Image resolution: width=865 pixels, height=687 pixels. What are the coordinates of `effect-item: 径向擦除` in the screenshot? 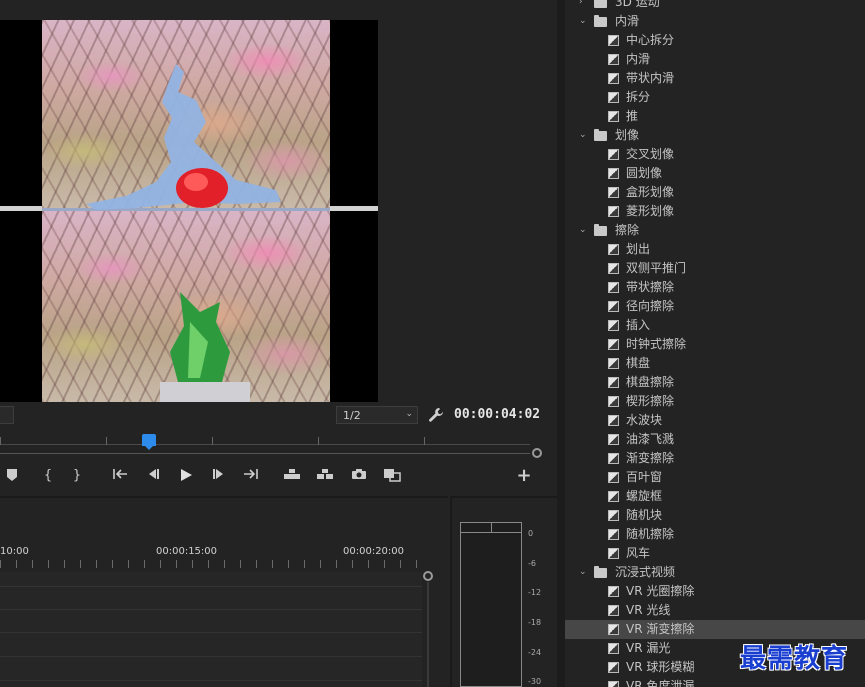 It's located at (715, 306).